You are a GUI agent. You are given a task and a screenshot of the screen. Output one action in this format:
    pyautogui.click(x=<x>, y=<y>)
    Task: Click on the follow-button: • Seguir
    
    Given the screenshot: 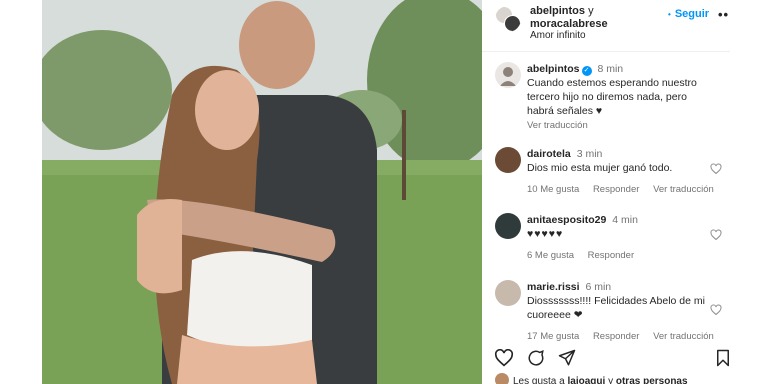 What is the action you would take?
    pyautogui.click(x=688, y=14)
    